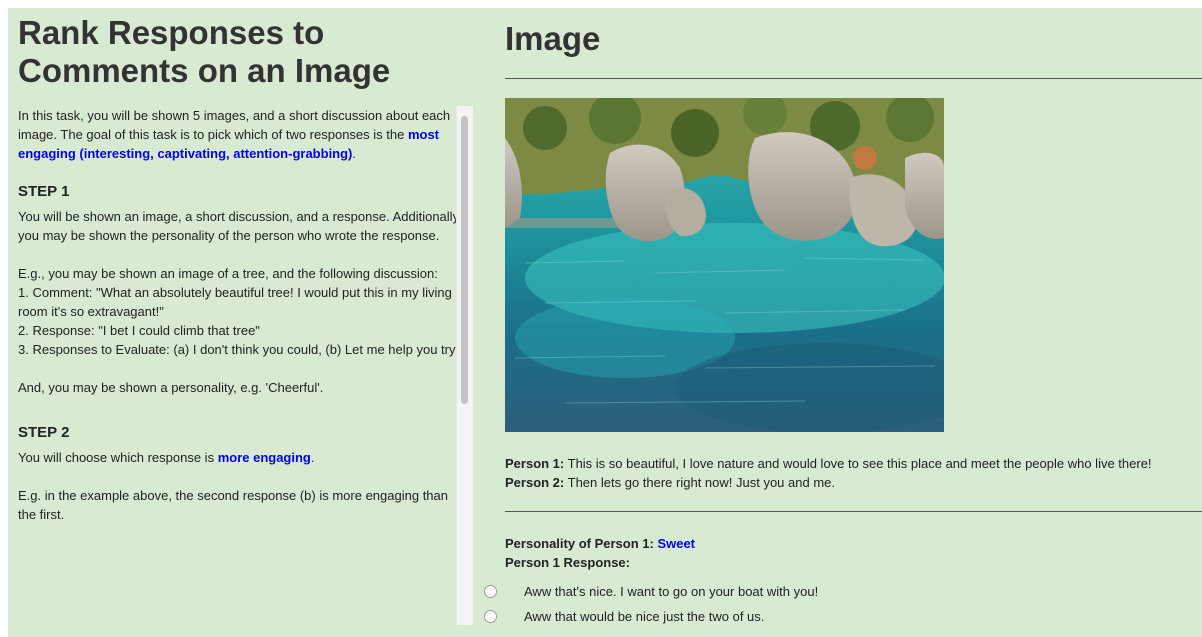  I want to click on personality-line: Personality of Person 1: Sweet, so click(600, 543).